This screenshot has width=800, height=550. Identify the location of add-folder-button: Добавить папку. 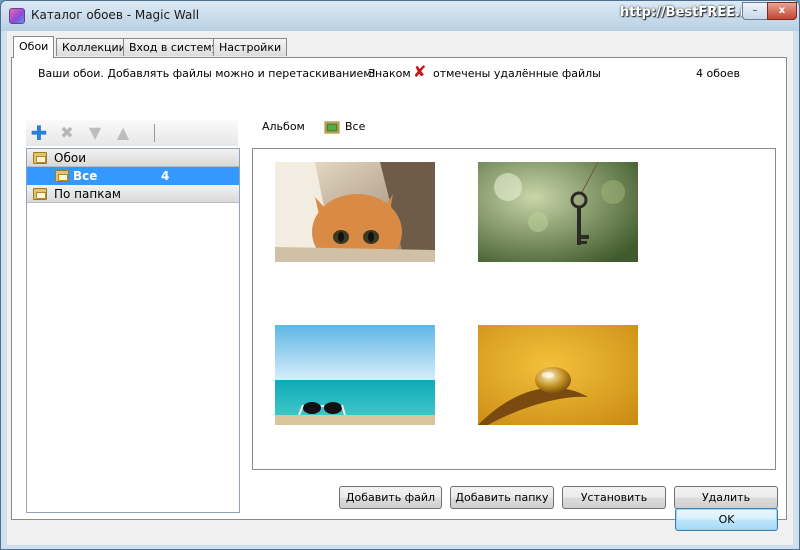
(502, 497).